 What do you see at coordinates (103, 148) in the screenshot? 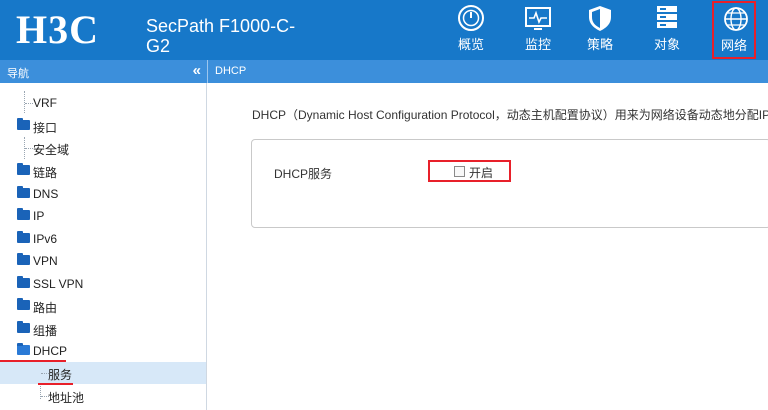
I see `sidebar-item-security-zone: 安全域` at bounding box center [103, 148].